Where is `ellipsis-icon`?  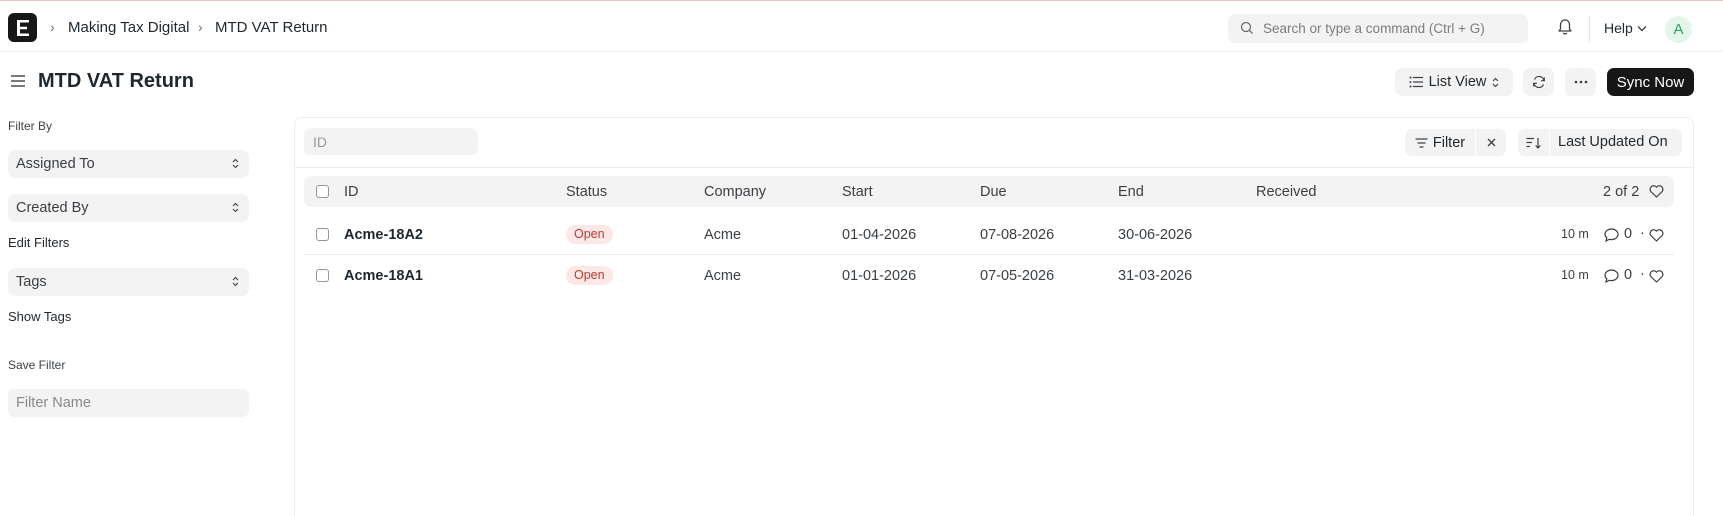
ellipsis-icon is located at coordinates (1580, 82).